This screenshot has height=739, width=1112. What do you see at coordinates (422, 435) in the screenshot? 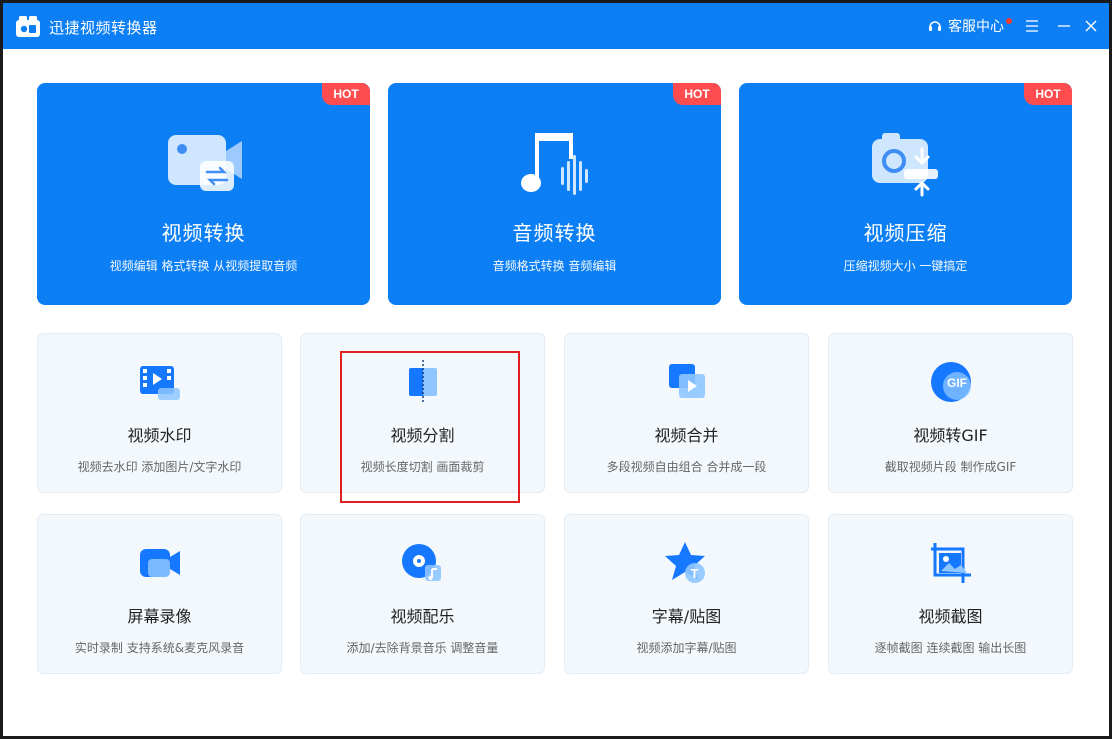
I see `card-title: 视频分割` at bounding box center [422, 435].